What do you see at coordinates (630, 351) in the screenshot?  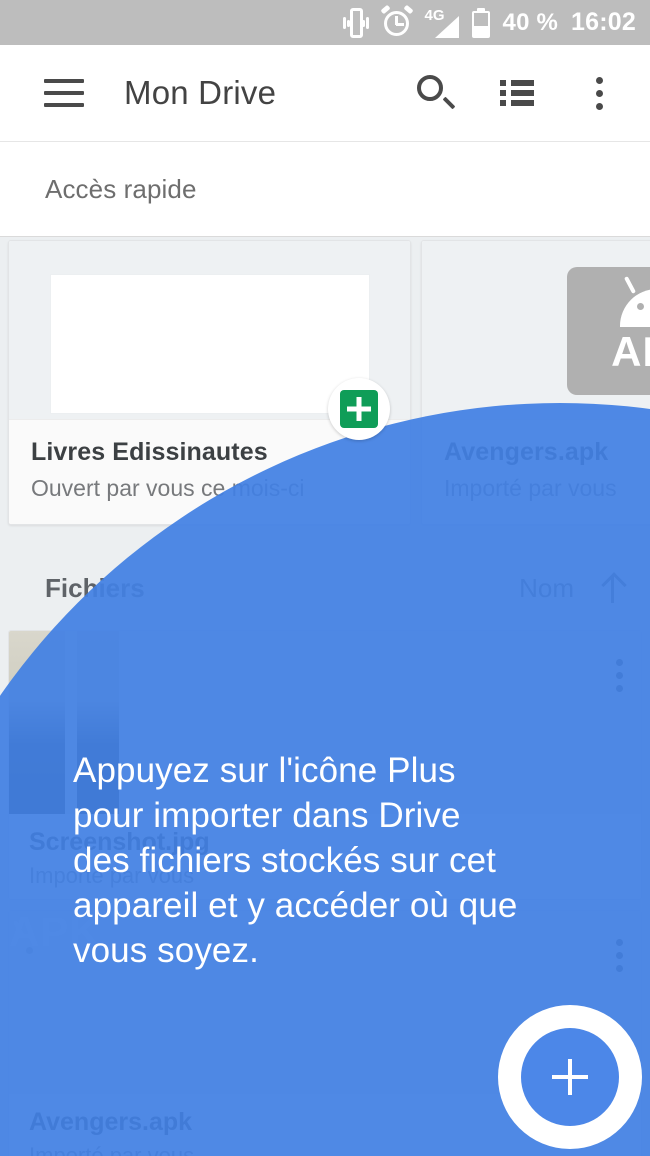 I see `apk-label: APK` at bounding box center [630, 351].